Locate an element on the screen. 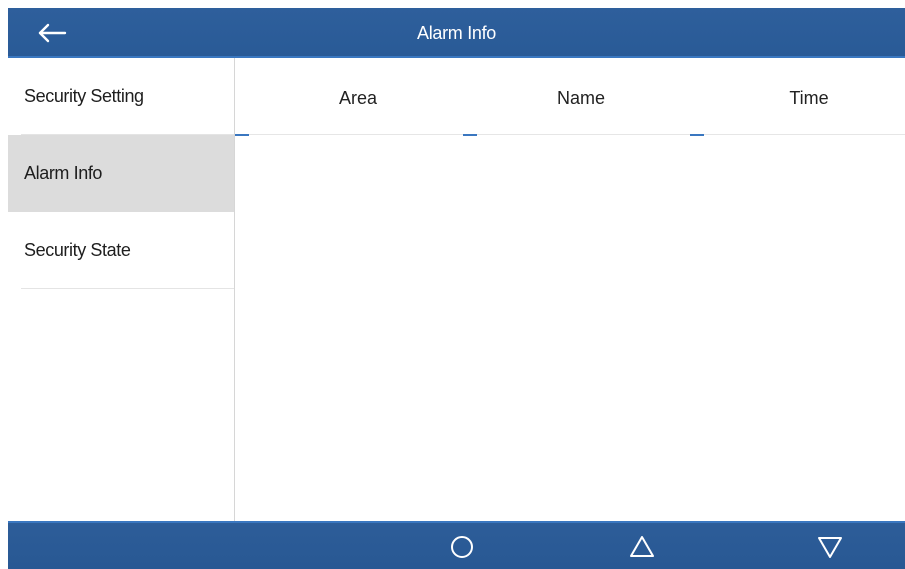 The width and height of the screenshot is (905, 569). up-button is located at coordinates (642, 547).